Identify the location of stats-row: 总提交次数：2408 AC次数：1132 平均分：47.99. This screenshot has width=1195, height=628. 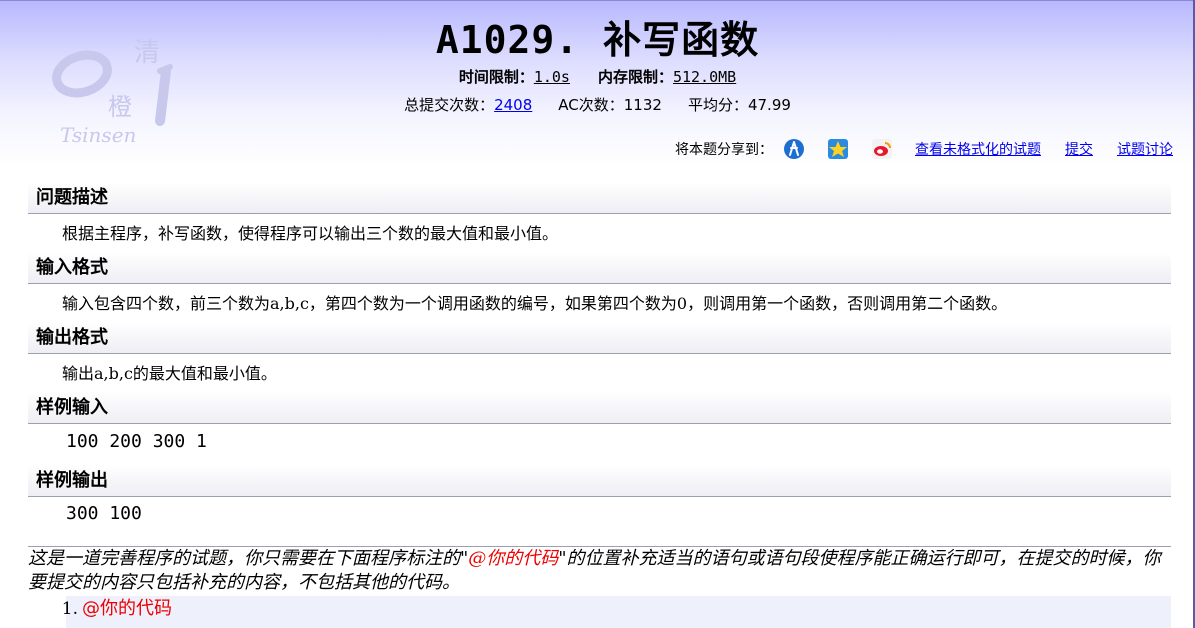
(597, 104).